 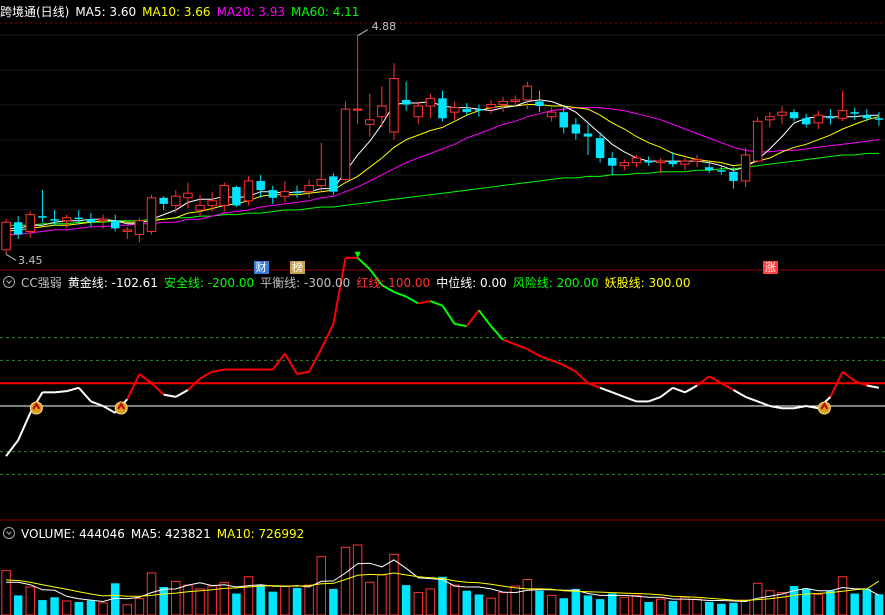 I want to click on collapse-icon, so click(x=9, y=282).